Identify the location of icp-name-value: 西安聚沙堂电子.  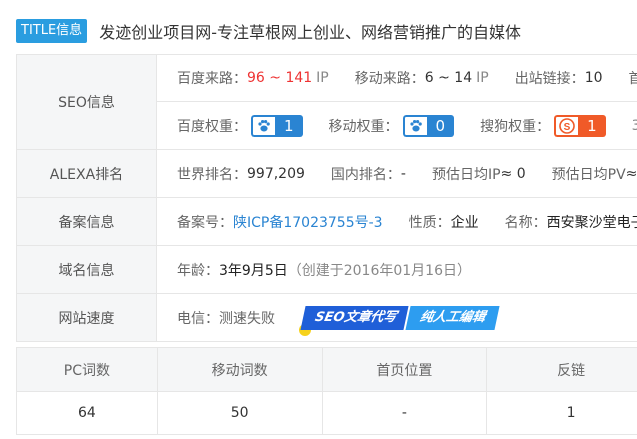
(591, 222).